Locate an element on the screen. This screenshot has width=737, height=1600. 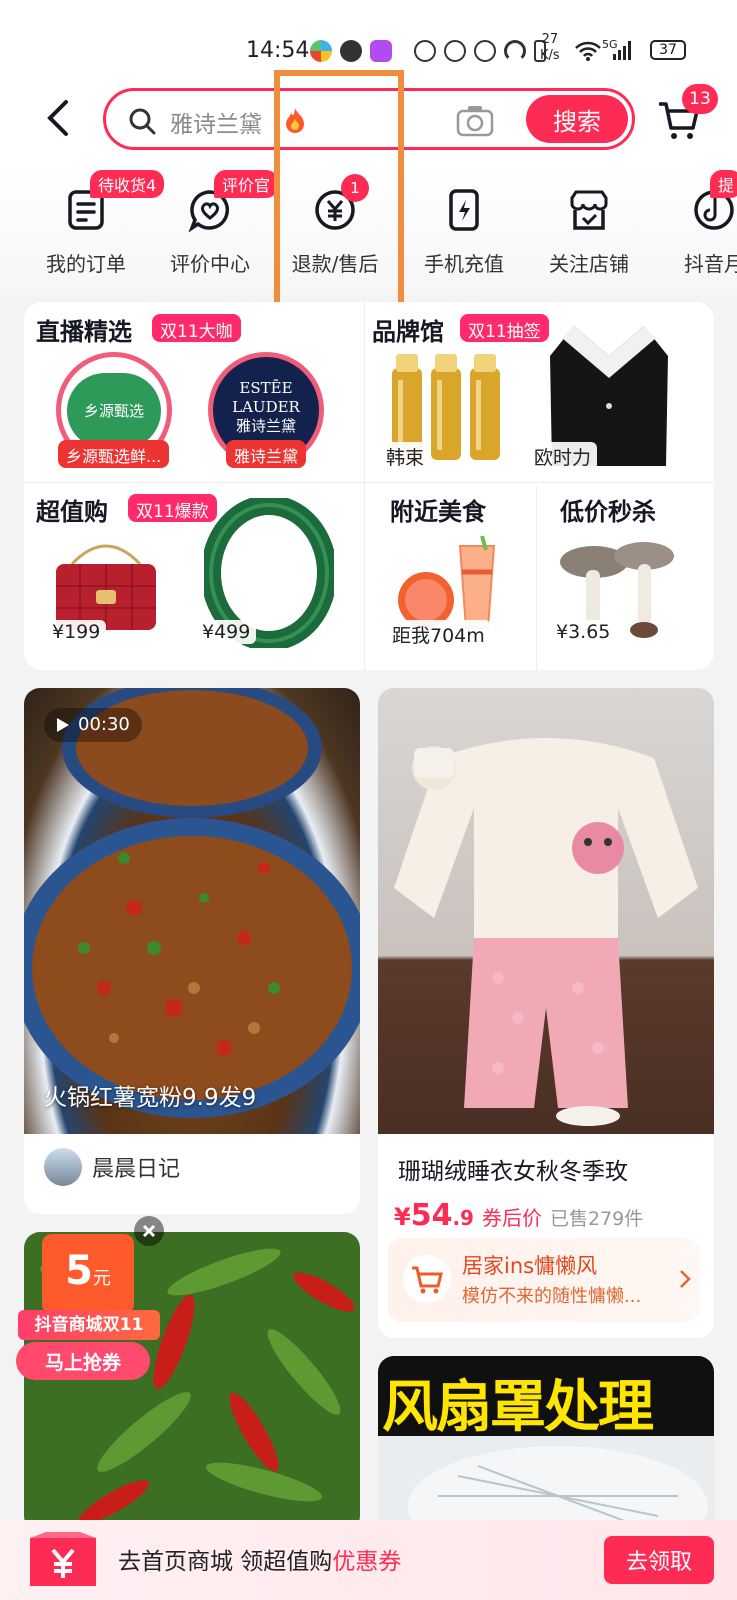
speed-value: 27 is located at coordinates (550, 39).